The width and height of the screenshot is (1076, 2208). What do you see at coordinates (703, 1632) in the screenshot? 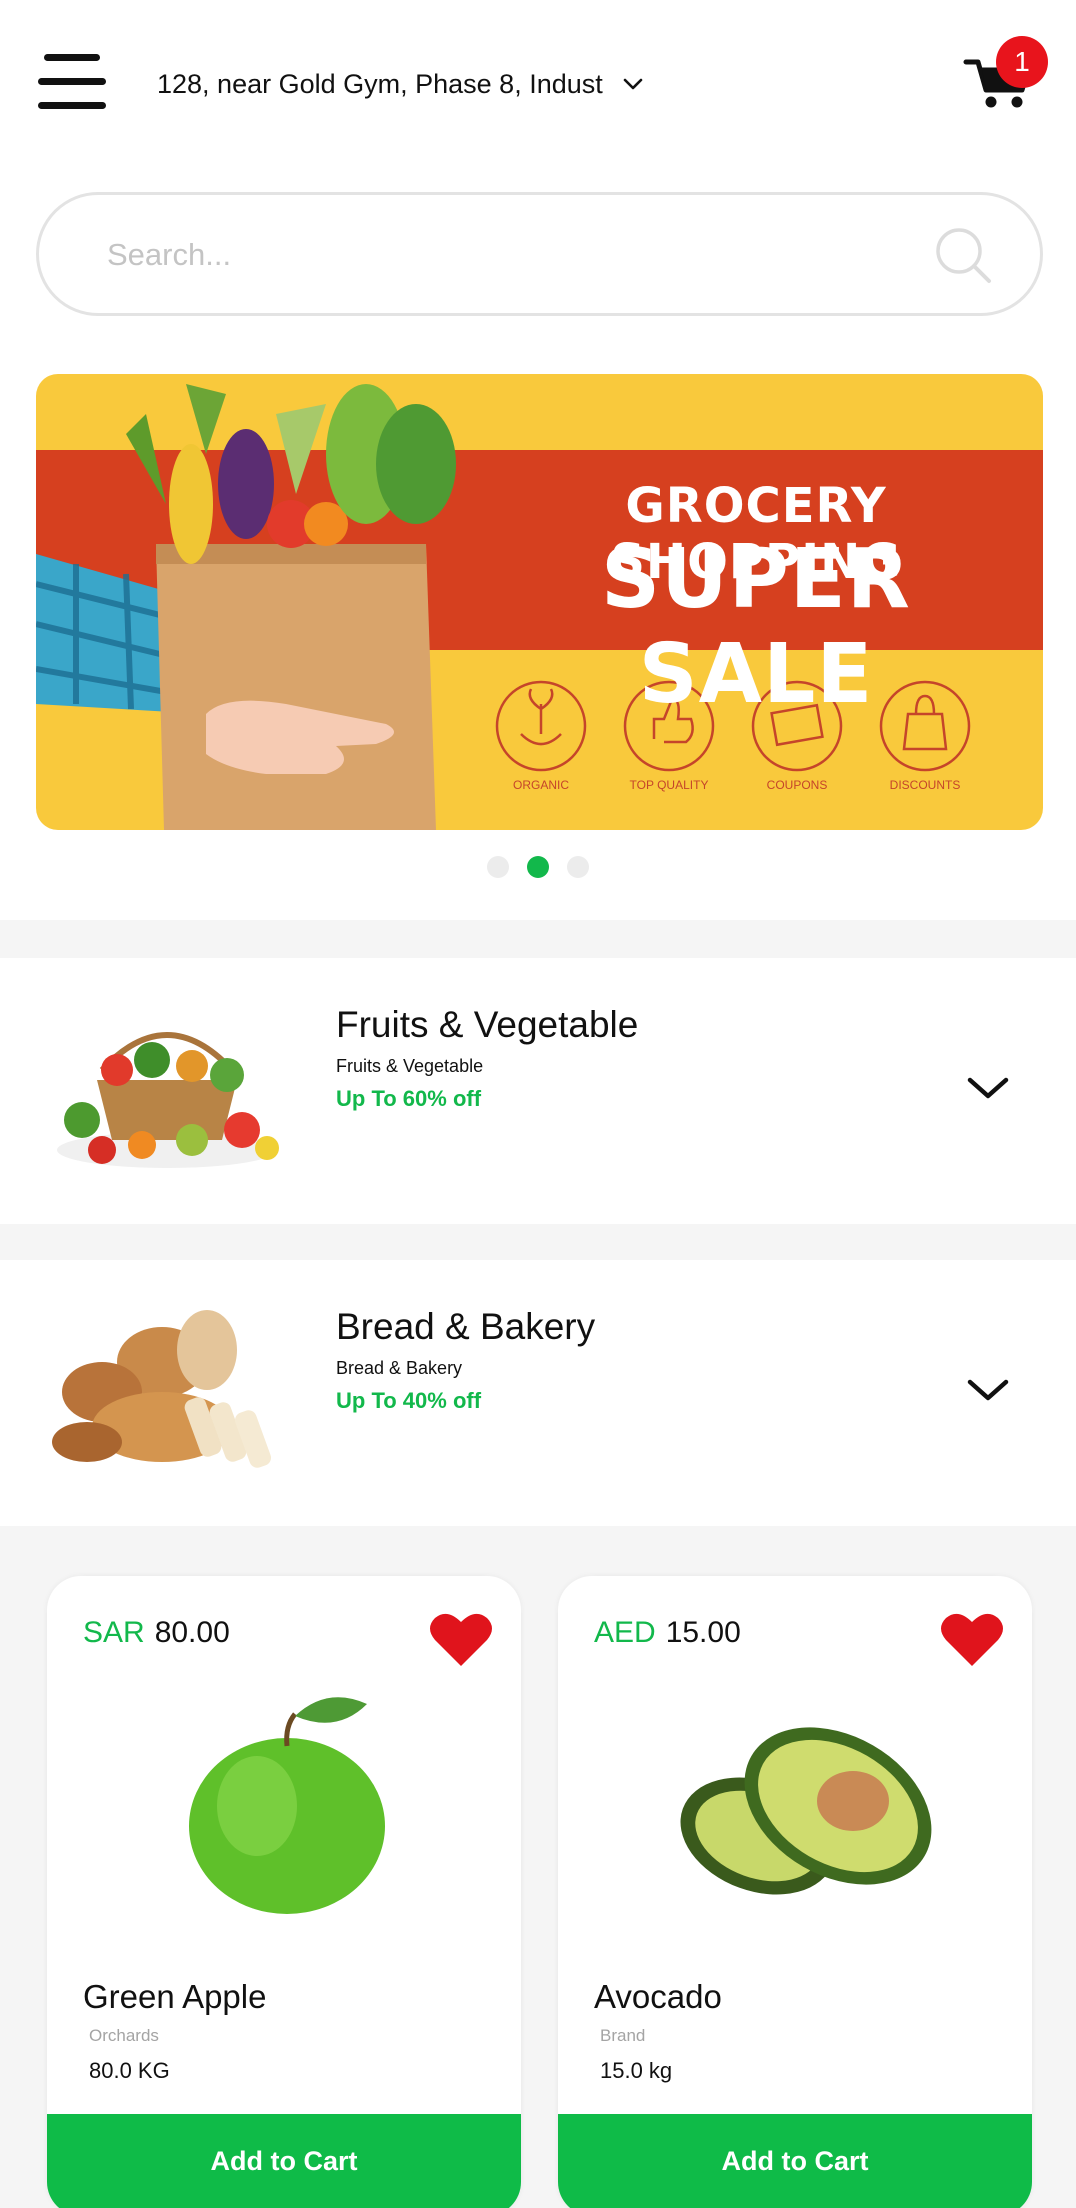
I see `product-price-amount: 15.00` at bounding box center [703, 1632].